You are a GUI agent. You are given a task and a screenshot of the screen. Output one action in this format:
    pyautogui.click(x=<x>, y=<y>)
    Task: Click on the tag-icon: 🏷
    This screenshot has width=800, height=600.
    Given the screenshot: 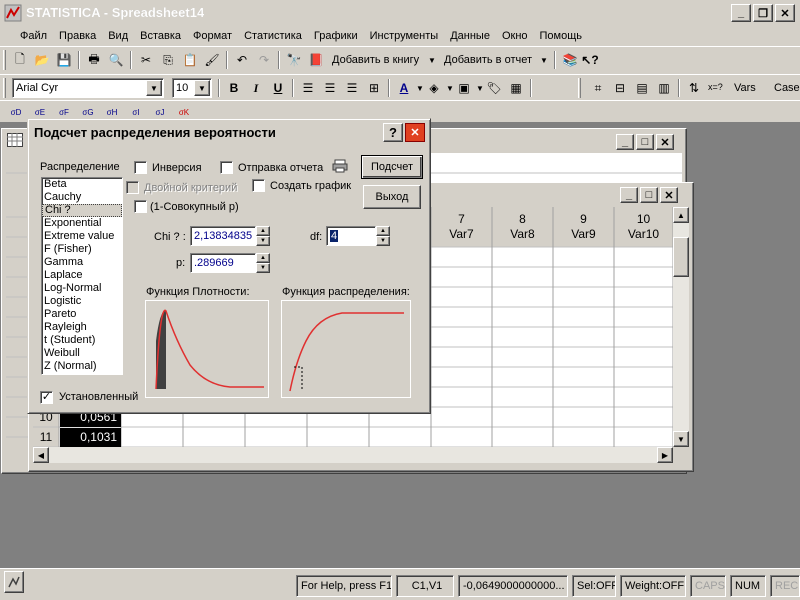 What is the action you would take?
    pyautogui.click(x=494, y=88)
    